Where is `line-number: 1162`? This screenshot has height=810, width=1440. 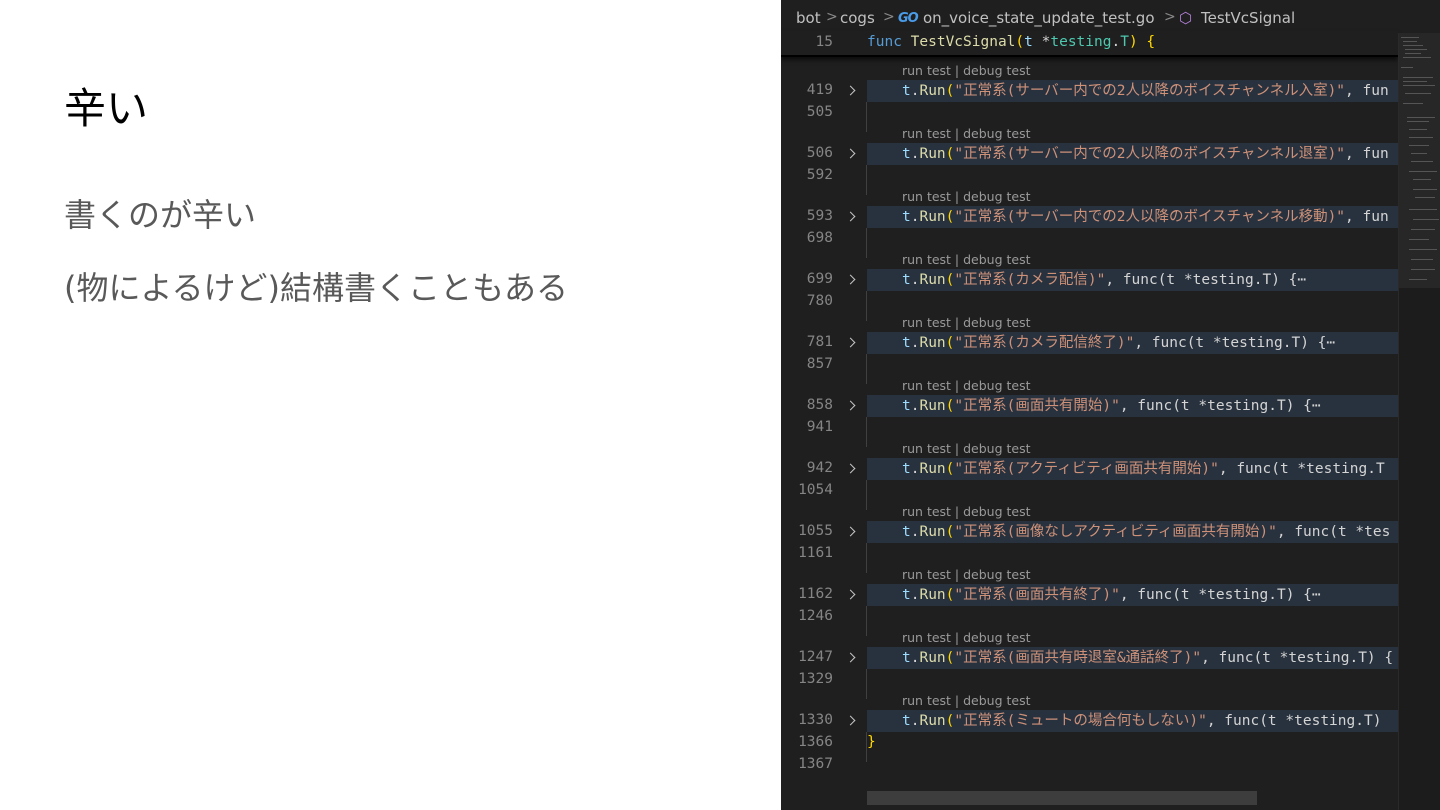
line-number: 1162 is located at coordinates (815, 594).